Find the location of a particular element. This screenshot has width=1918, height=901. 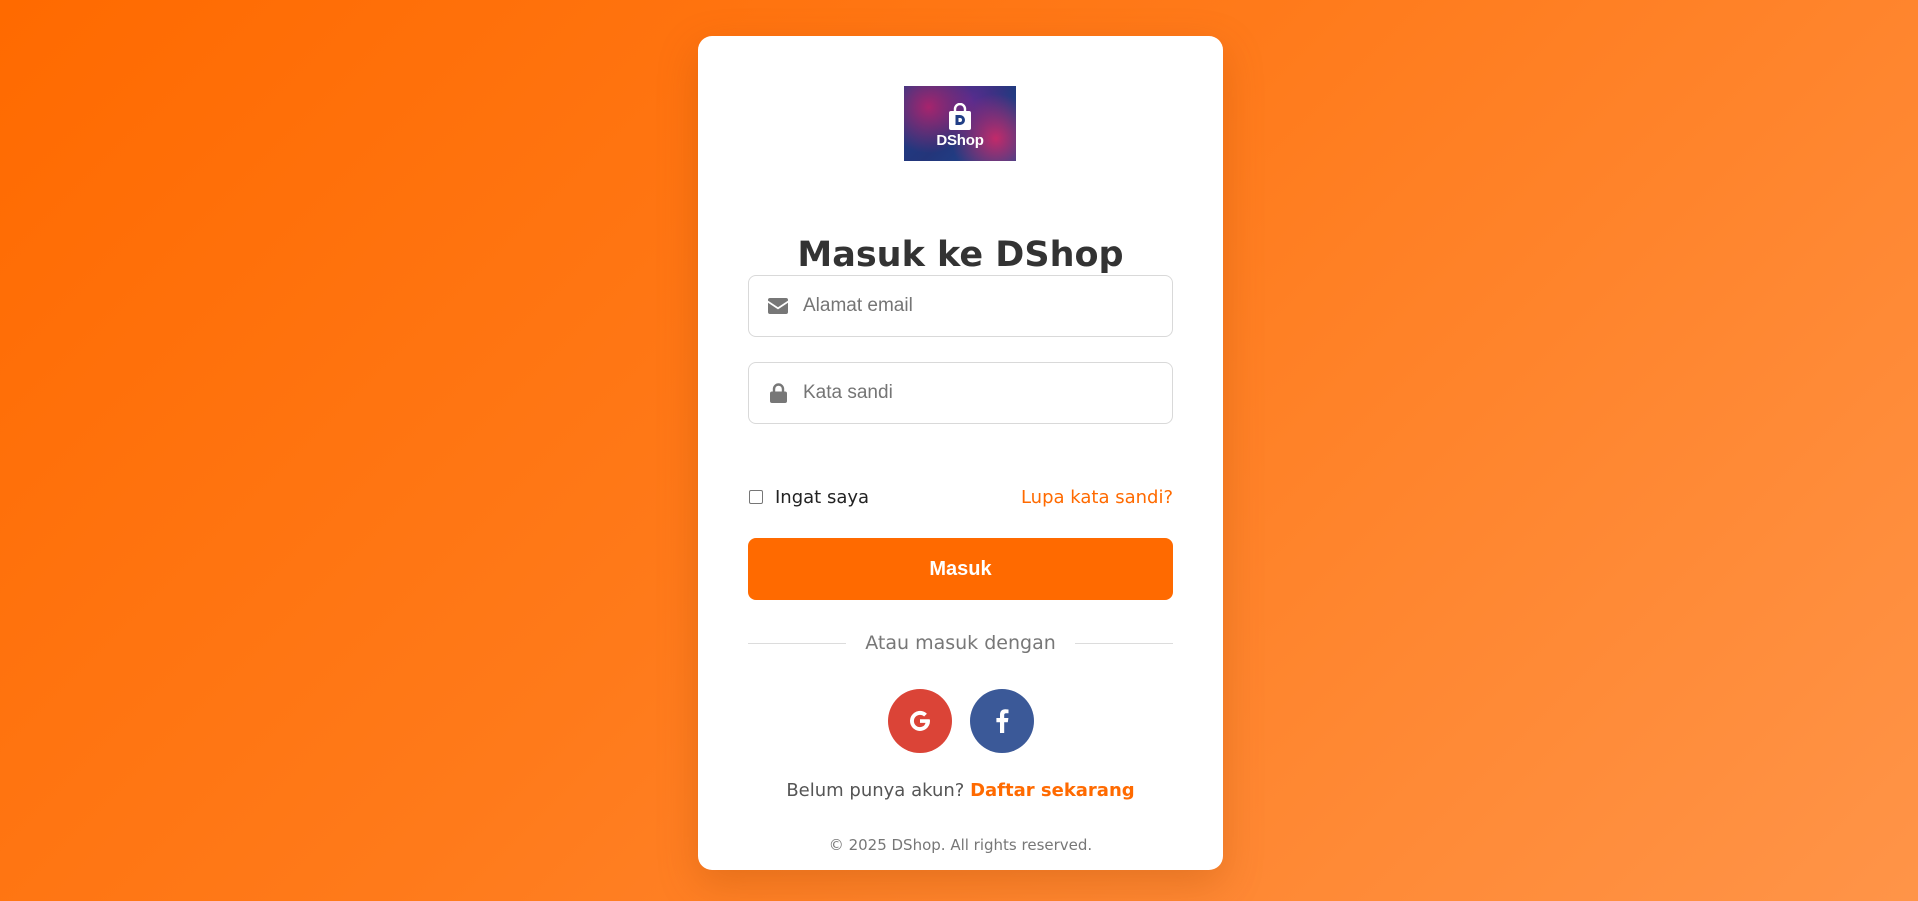

signup-row: Belum punya akun? Daftar sekarang is located at coordinates (960, 790).